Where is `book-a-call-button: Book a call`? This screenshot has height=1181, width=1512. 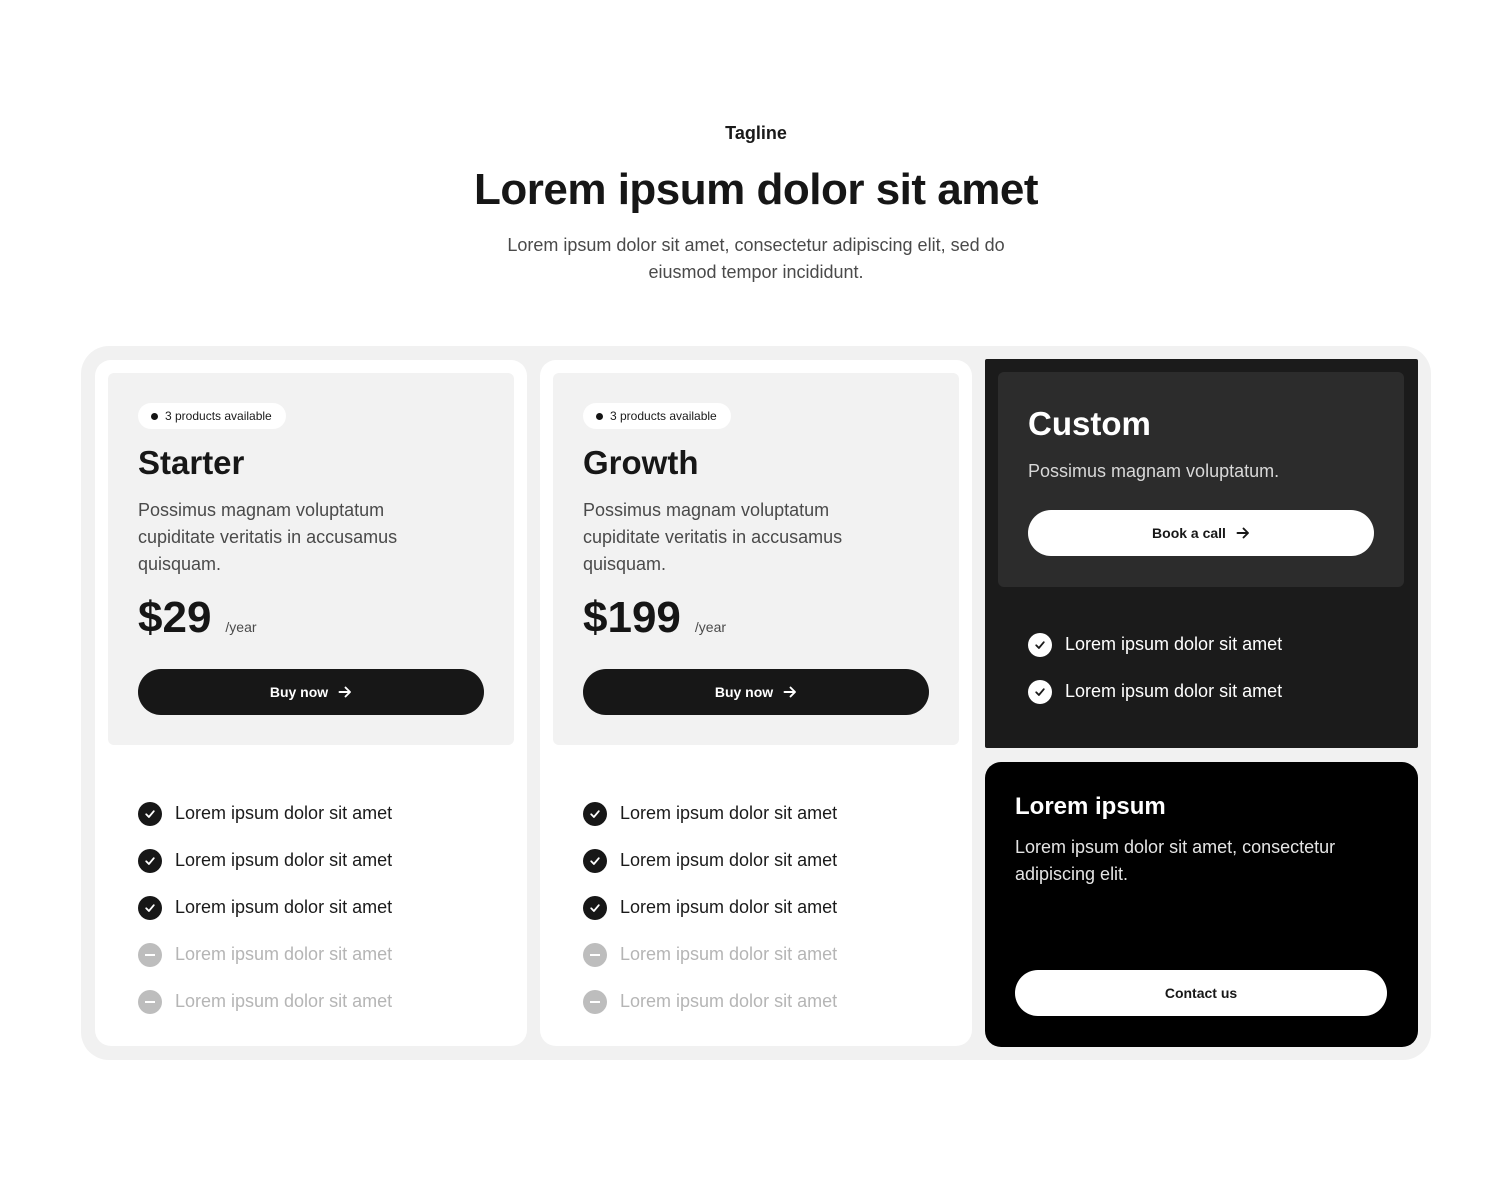 book-a-call-button: Book a call is located at coordinates (1201, 533).